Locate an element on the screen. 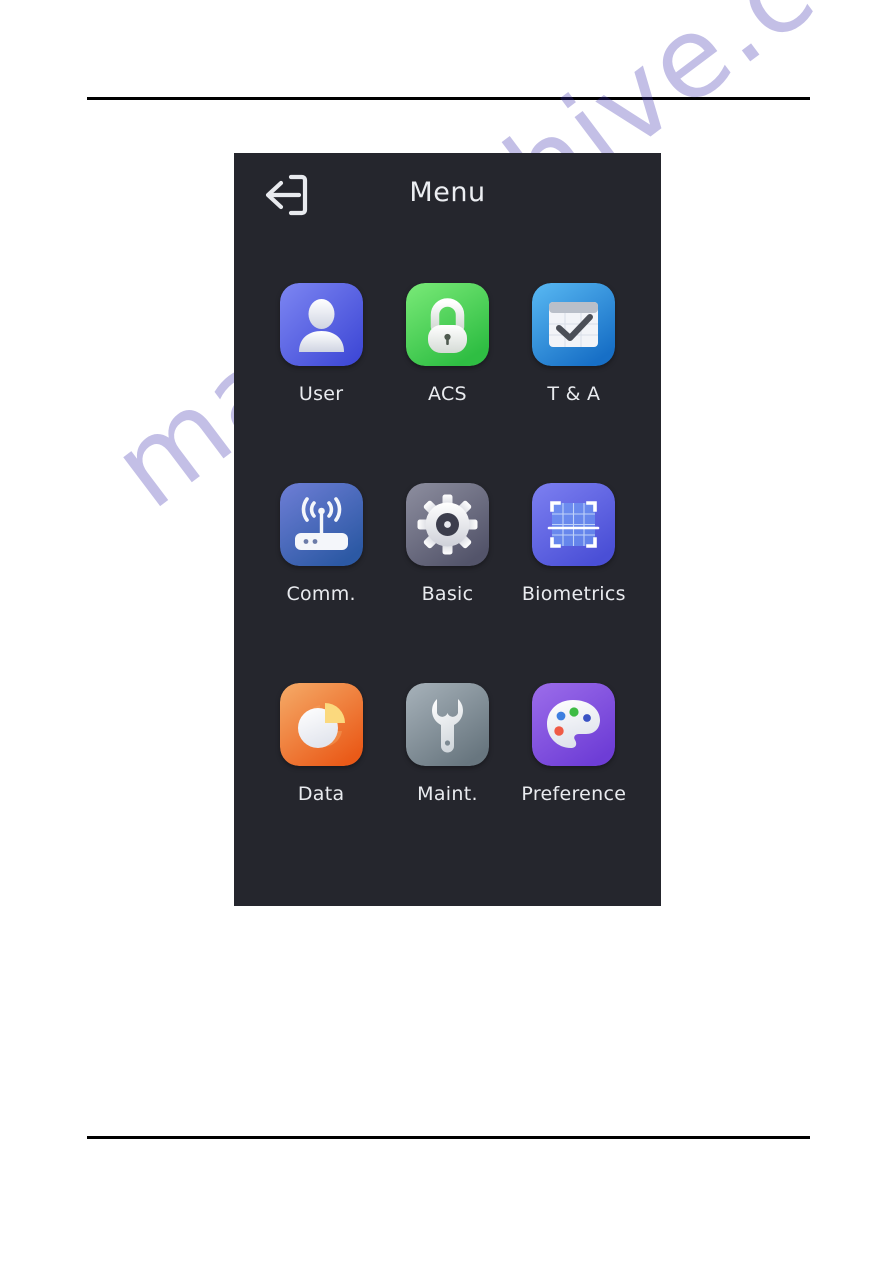  pie-chart-icon is located at coordinates (321, 724).